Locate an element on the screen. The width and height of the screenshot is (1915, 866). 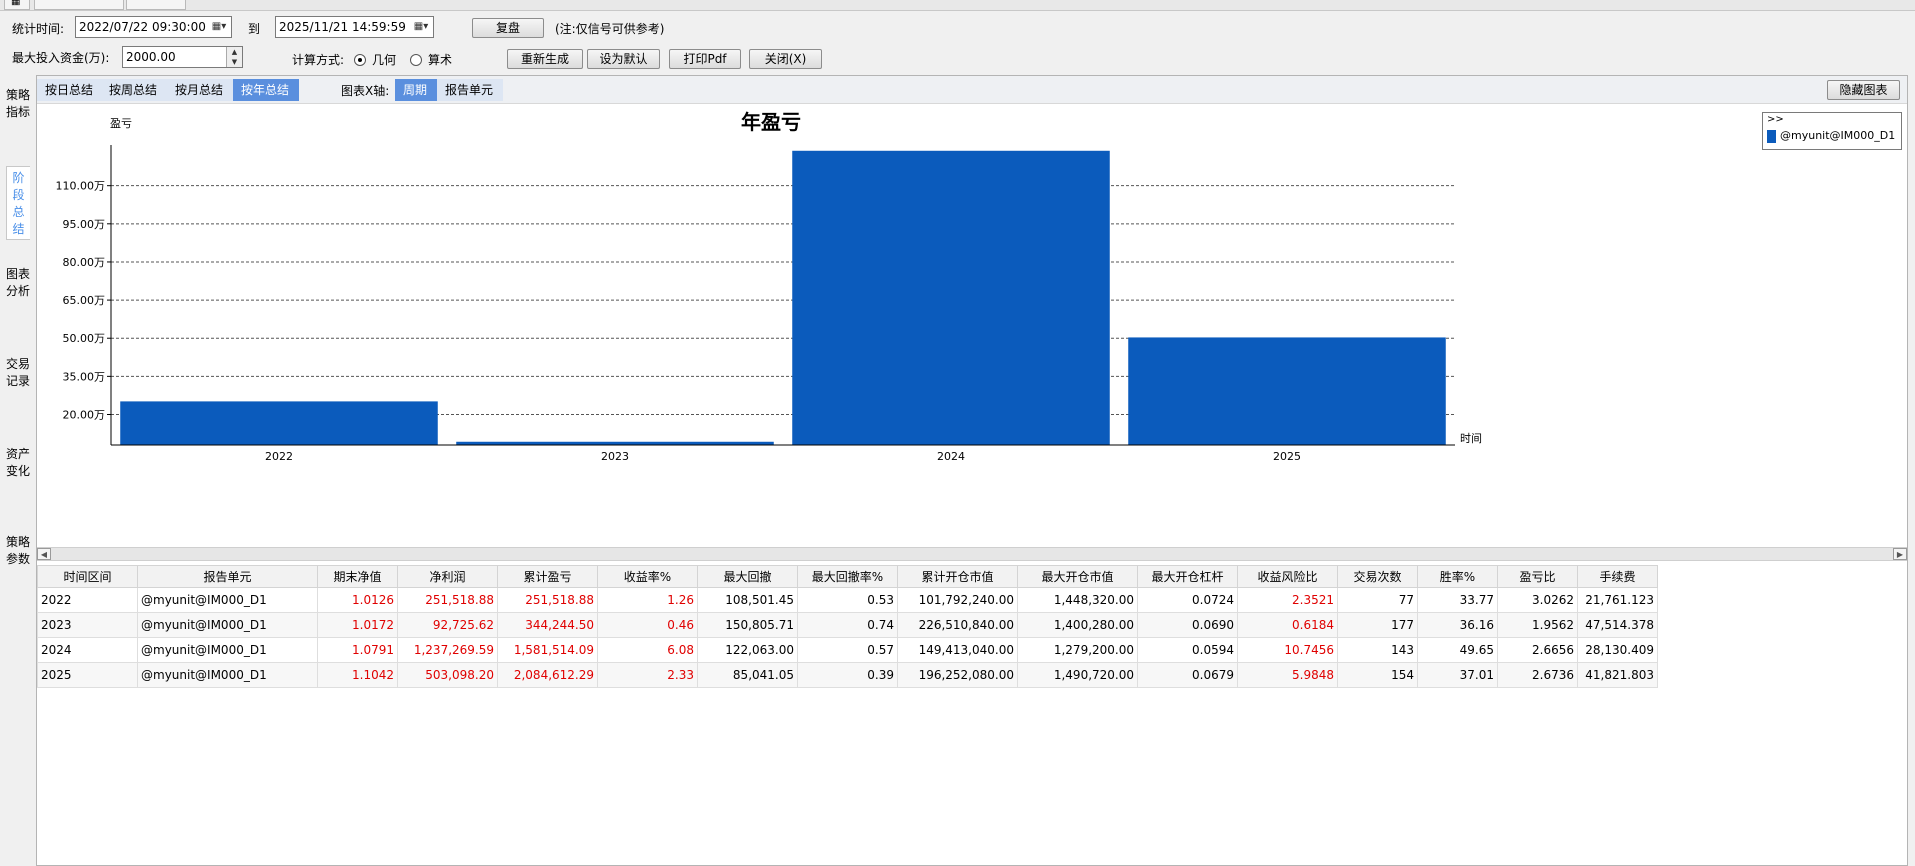
y-tick-label: 110.00万 is located at coordinates (81, 186).